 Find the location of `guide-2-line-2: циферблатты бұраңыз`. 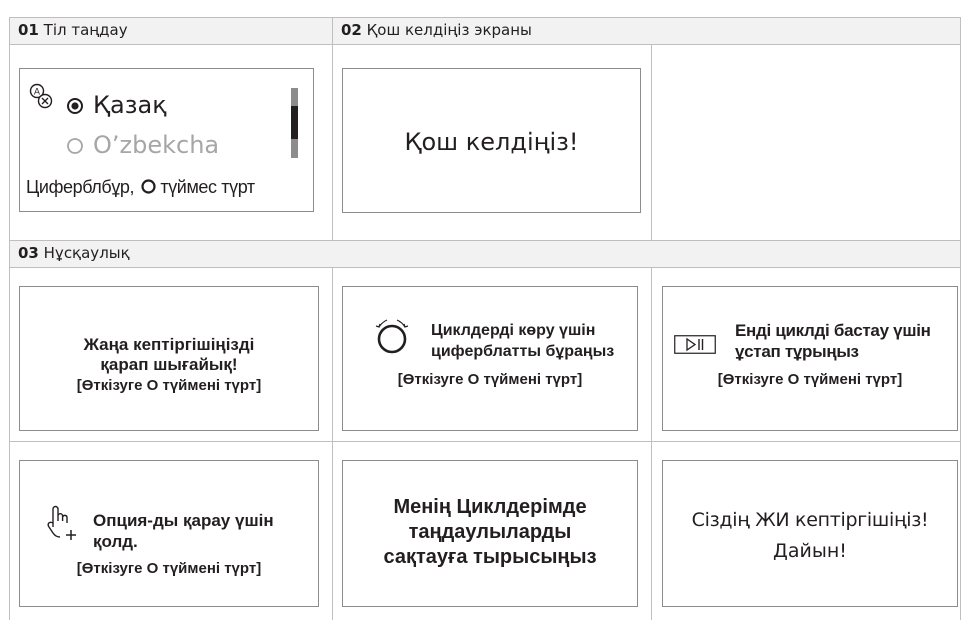

guide-2-line-2: циферблатты бұраңыз is located at coordinates (523, 351).